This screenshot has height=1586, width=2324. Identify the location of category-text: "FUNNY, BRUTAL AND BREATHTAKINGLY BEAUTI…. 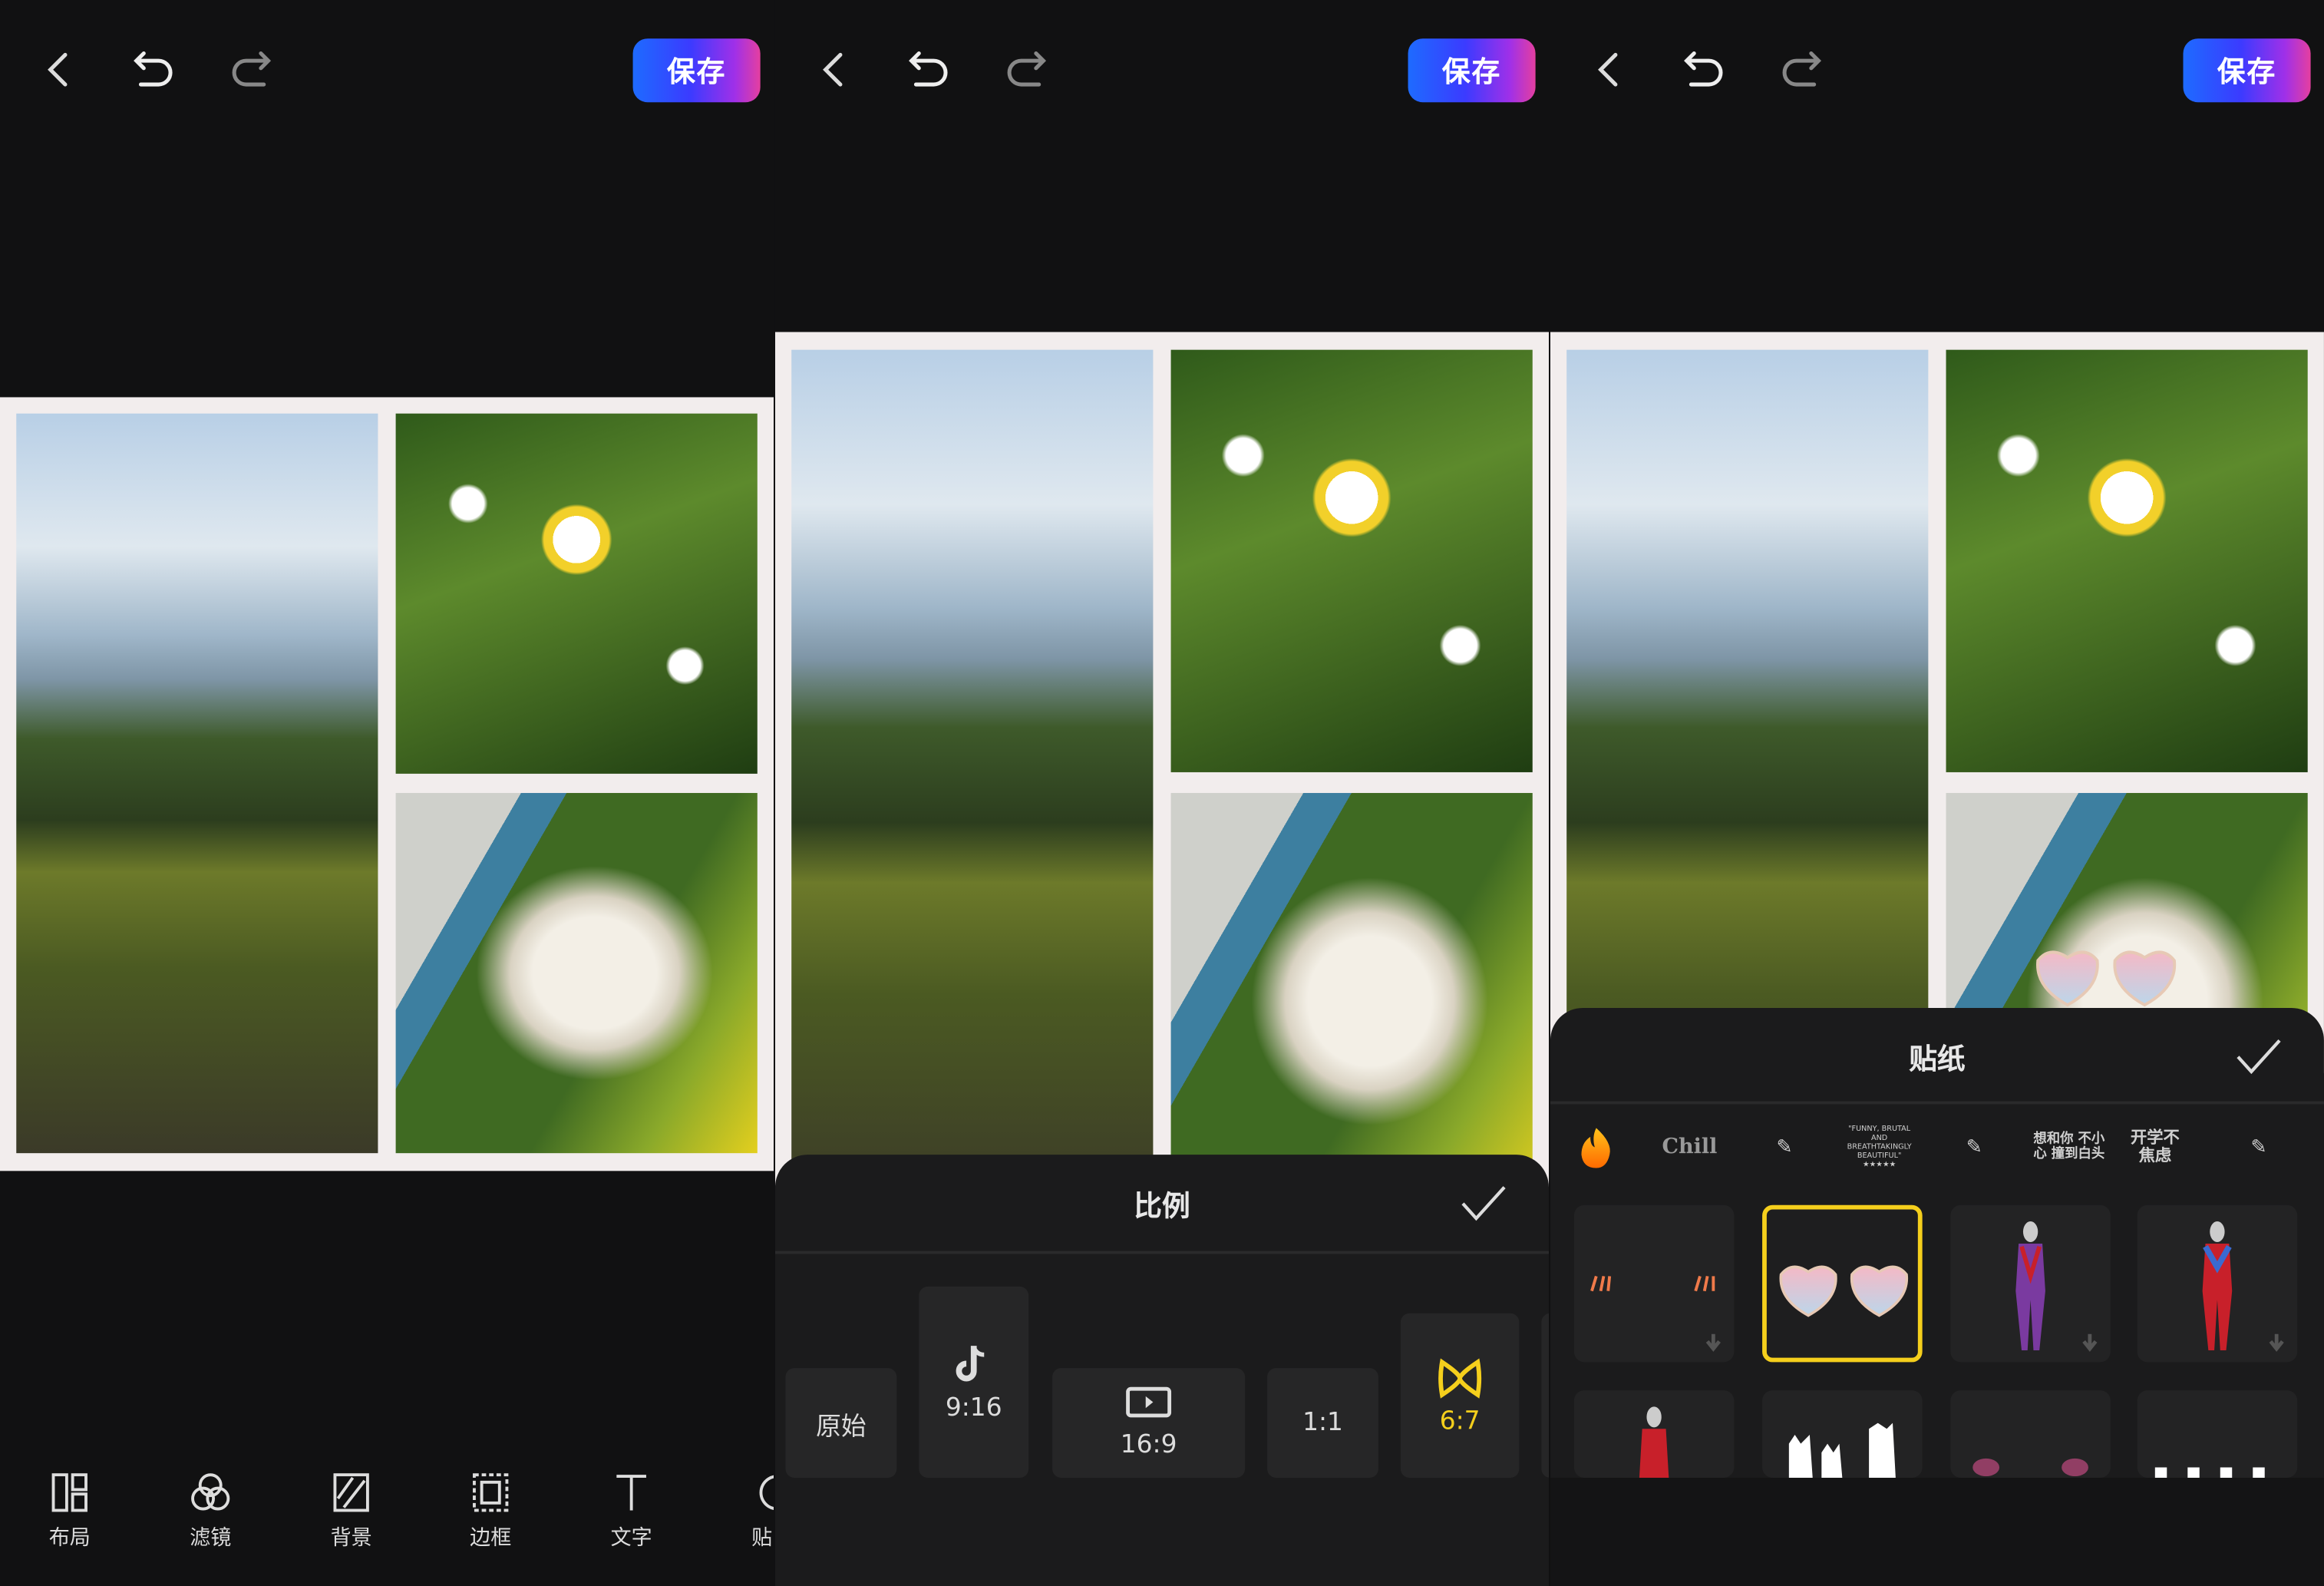
(1879, 1147).